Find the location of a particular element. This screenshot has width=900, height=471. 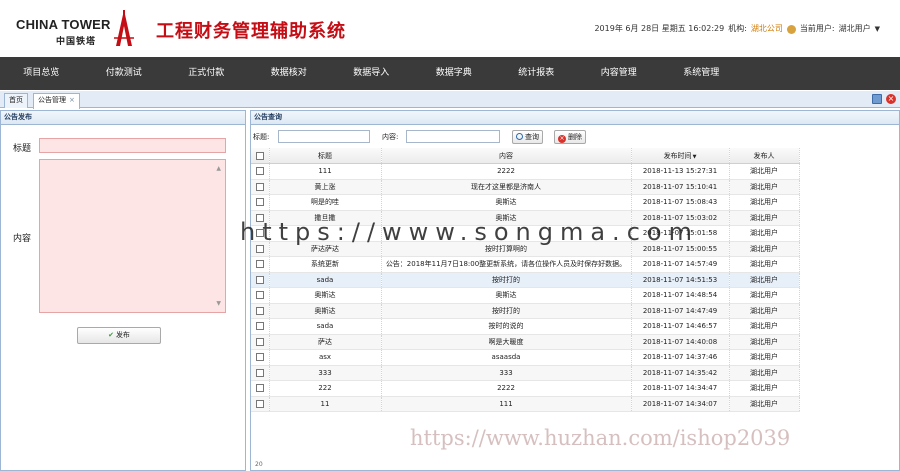

scroll-down-icon: ▼ is located at coordinates (218, 303).